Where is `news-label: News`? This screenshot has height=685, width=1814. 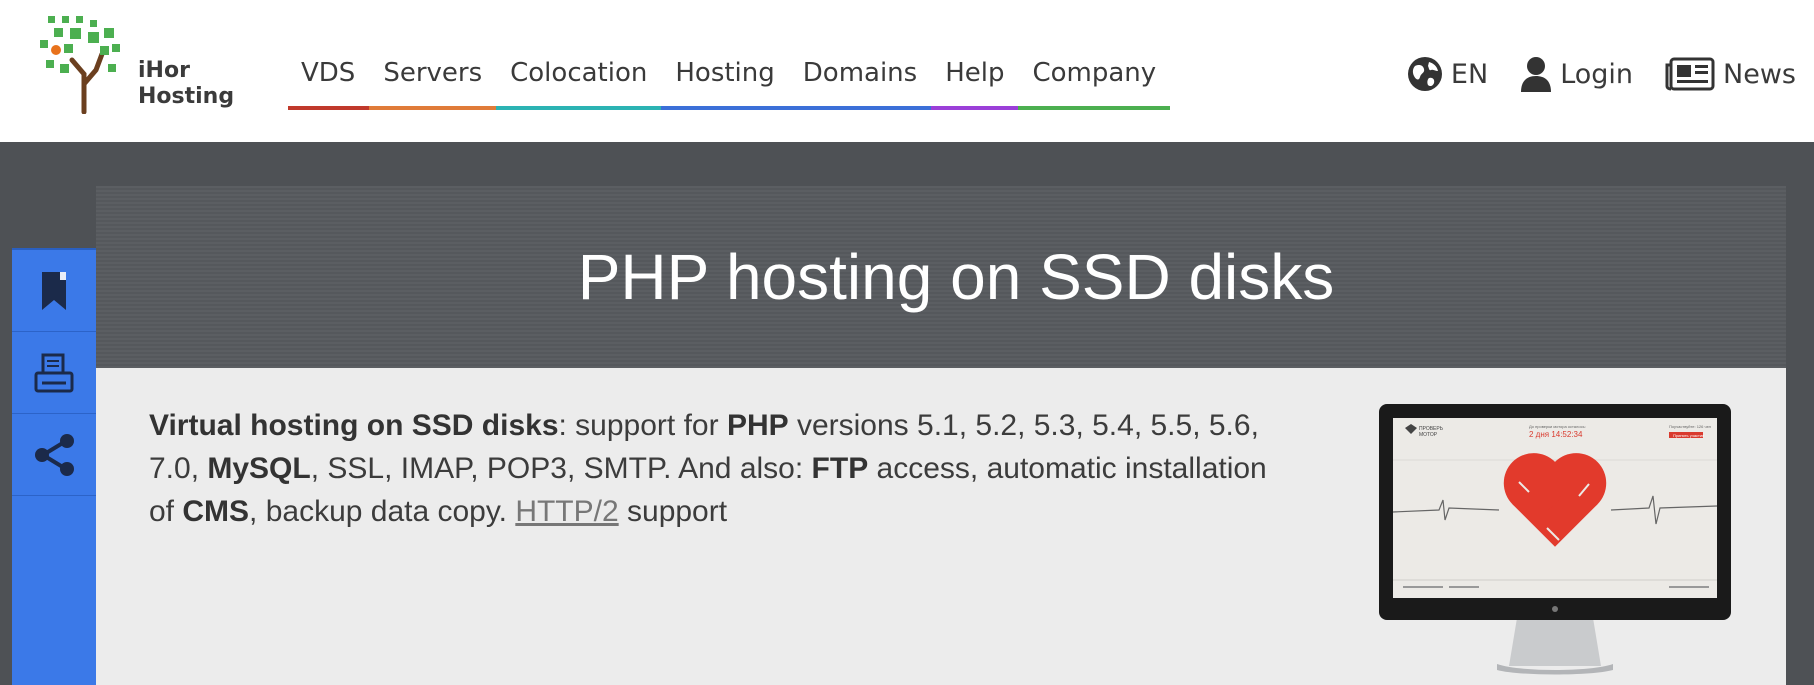 news-label: News is located at coordinates (1759, 74).